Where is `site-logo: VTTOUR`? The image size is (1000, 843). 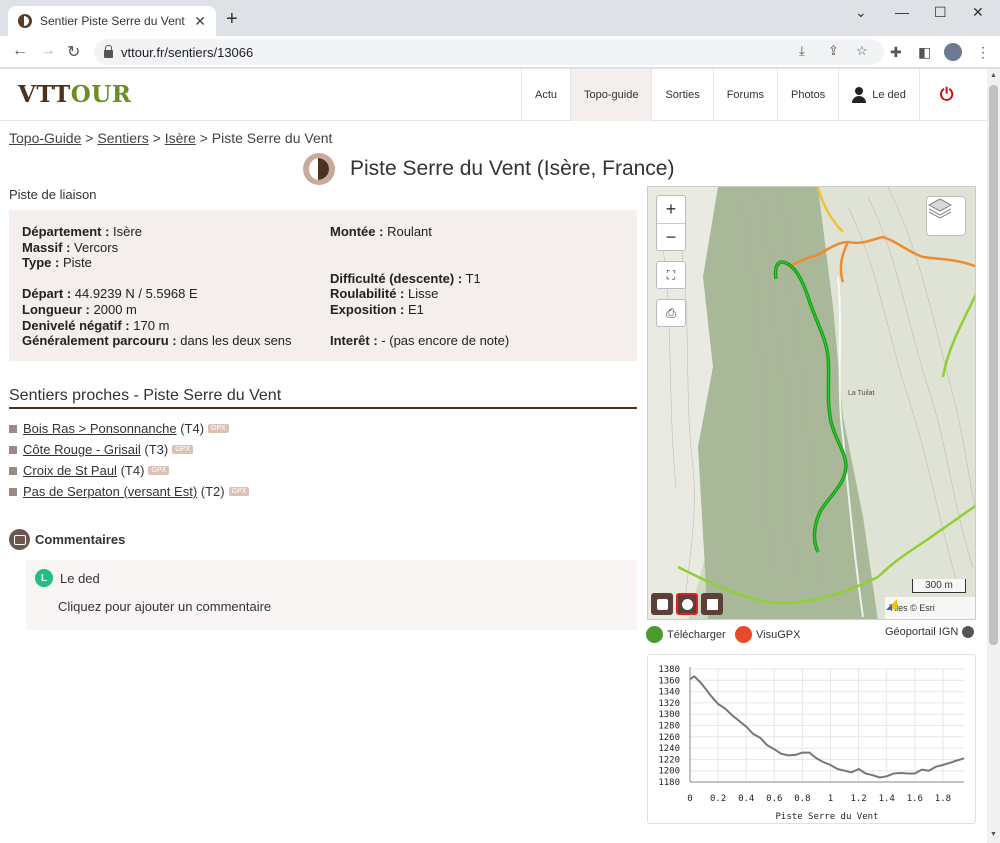 site-logo: VTTOUR is located at coordinates (74, 94).